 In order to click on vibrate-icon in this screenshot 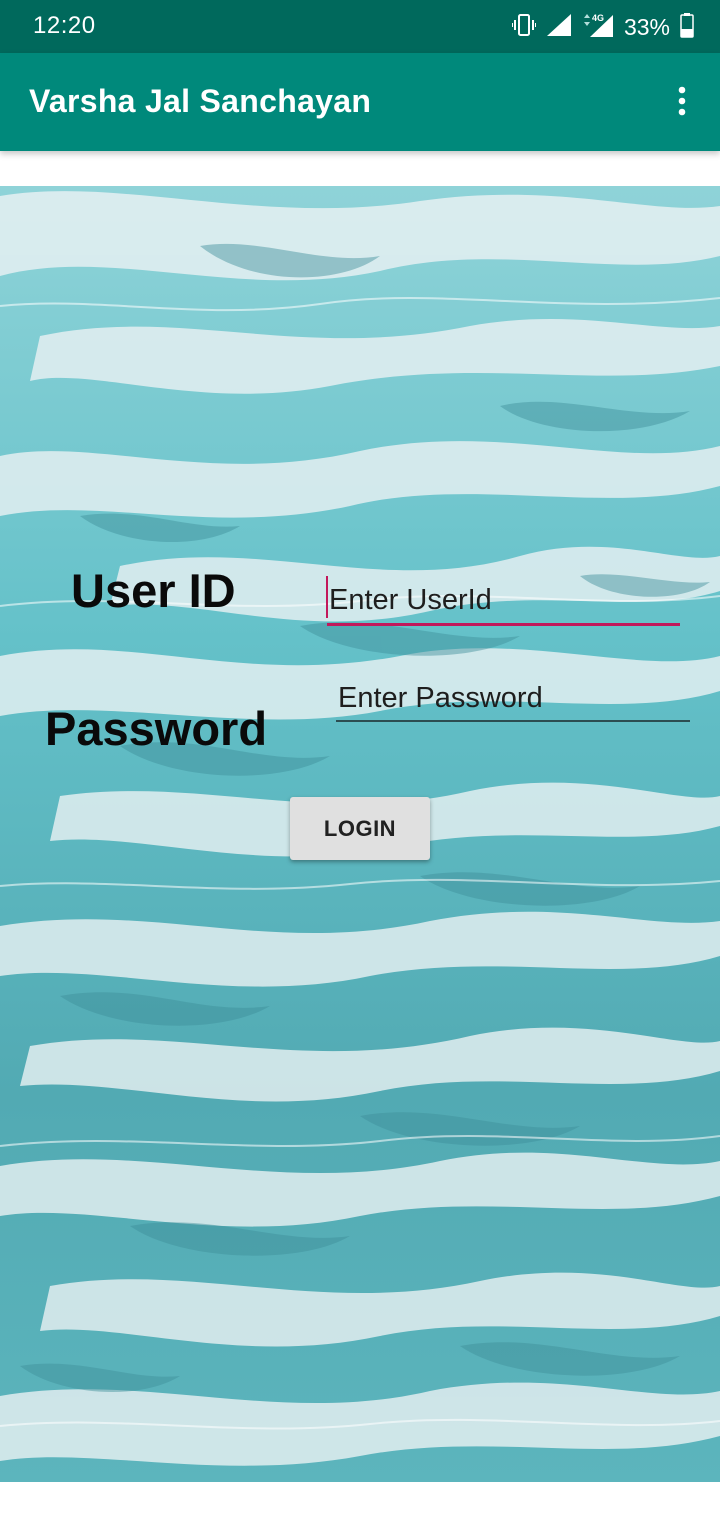, I will do `click(523, 27)`.